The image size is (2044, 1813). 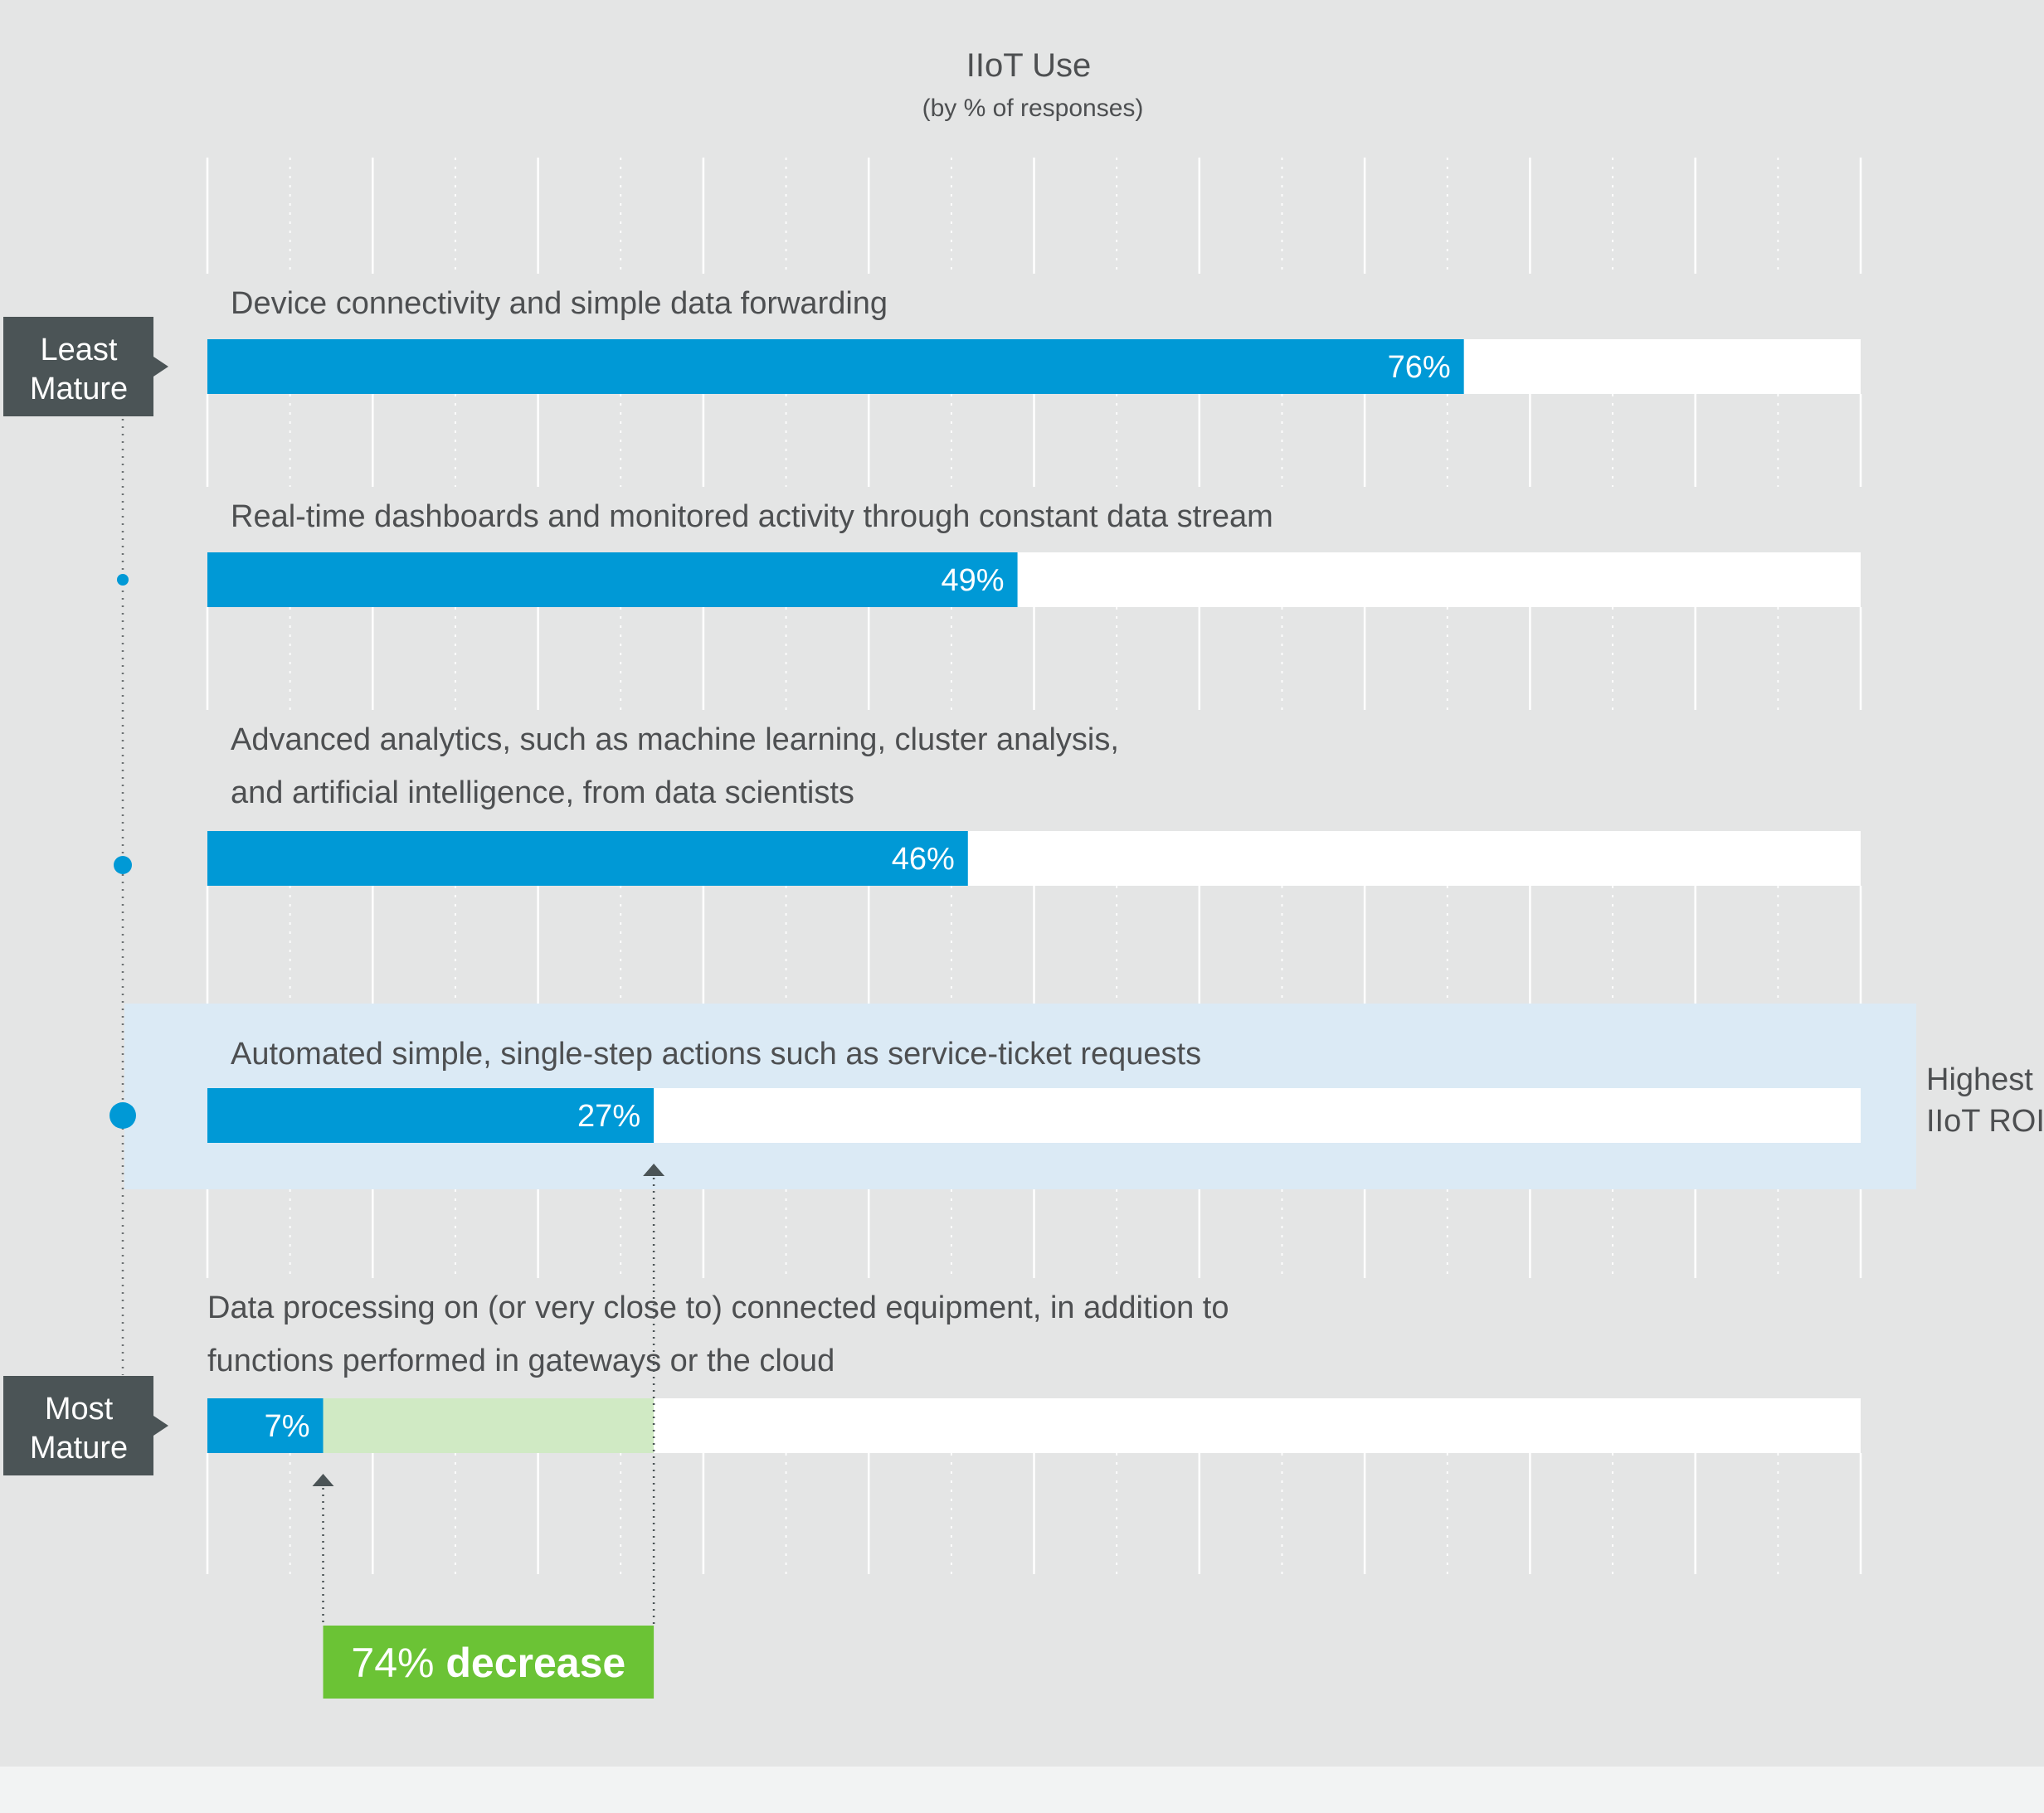 I want to click on bar-value-label: 76%, so click(x=1419, y=367).